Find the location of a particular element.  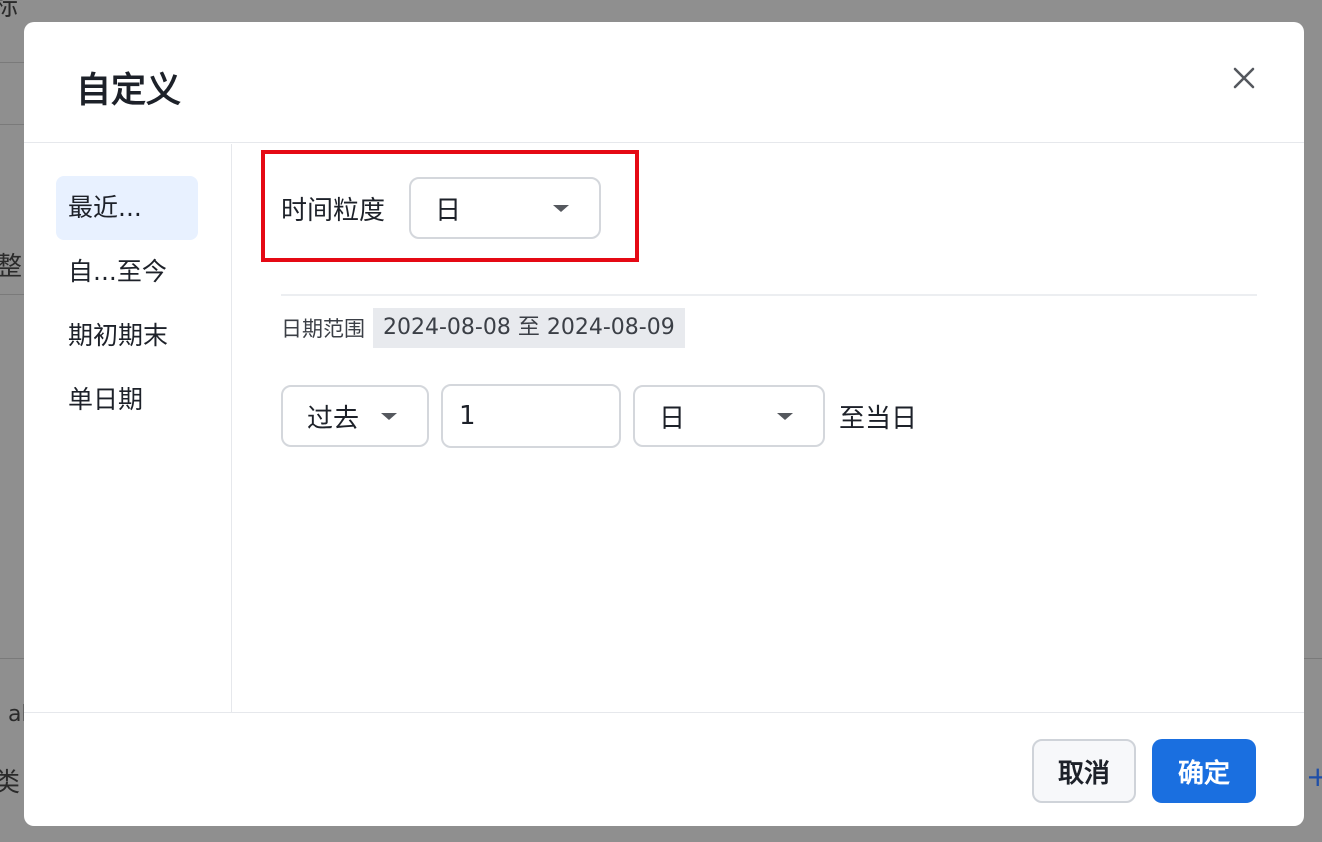

count-input is located at coordinates (531, 416).